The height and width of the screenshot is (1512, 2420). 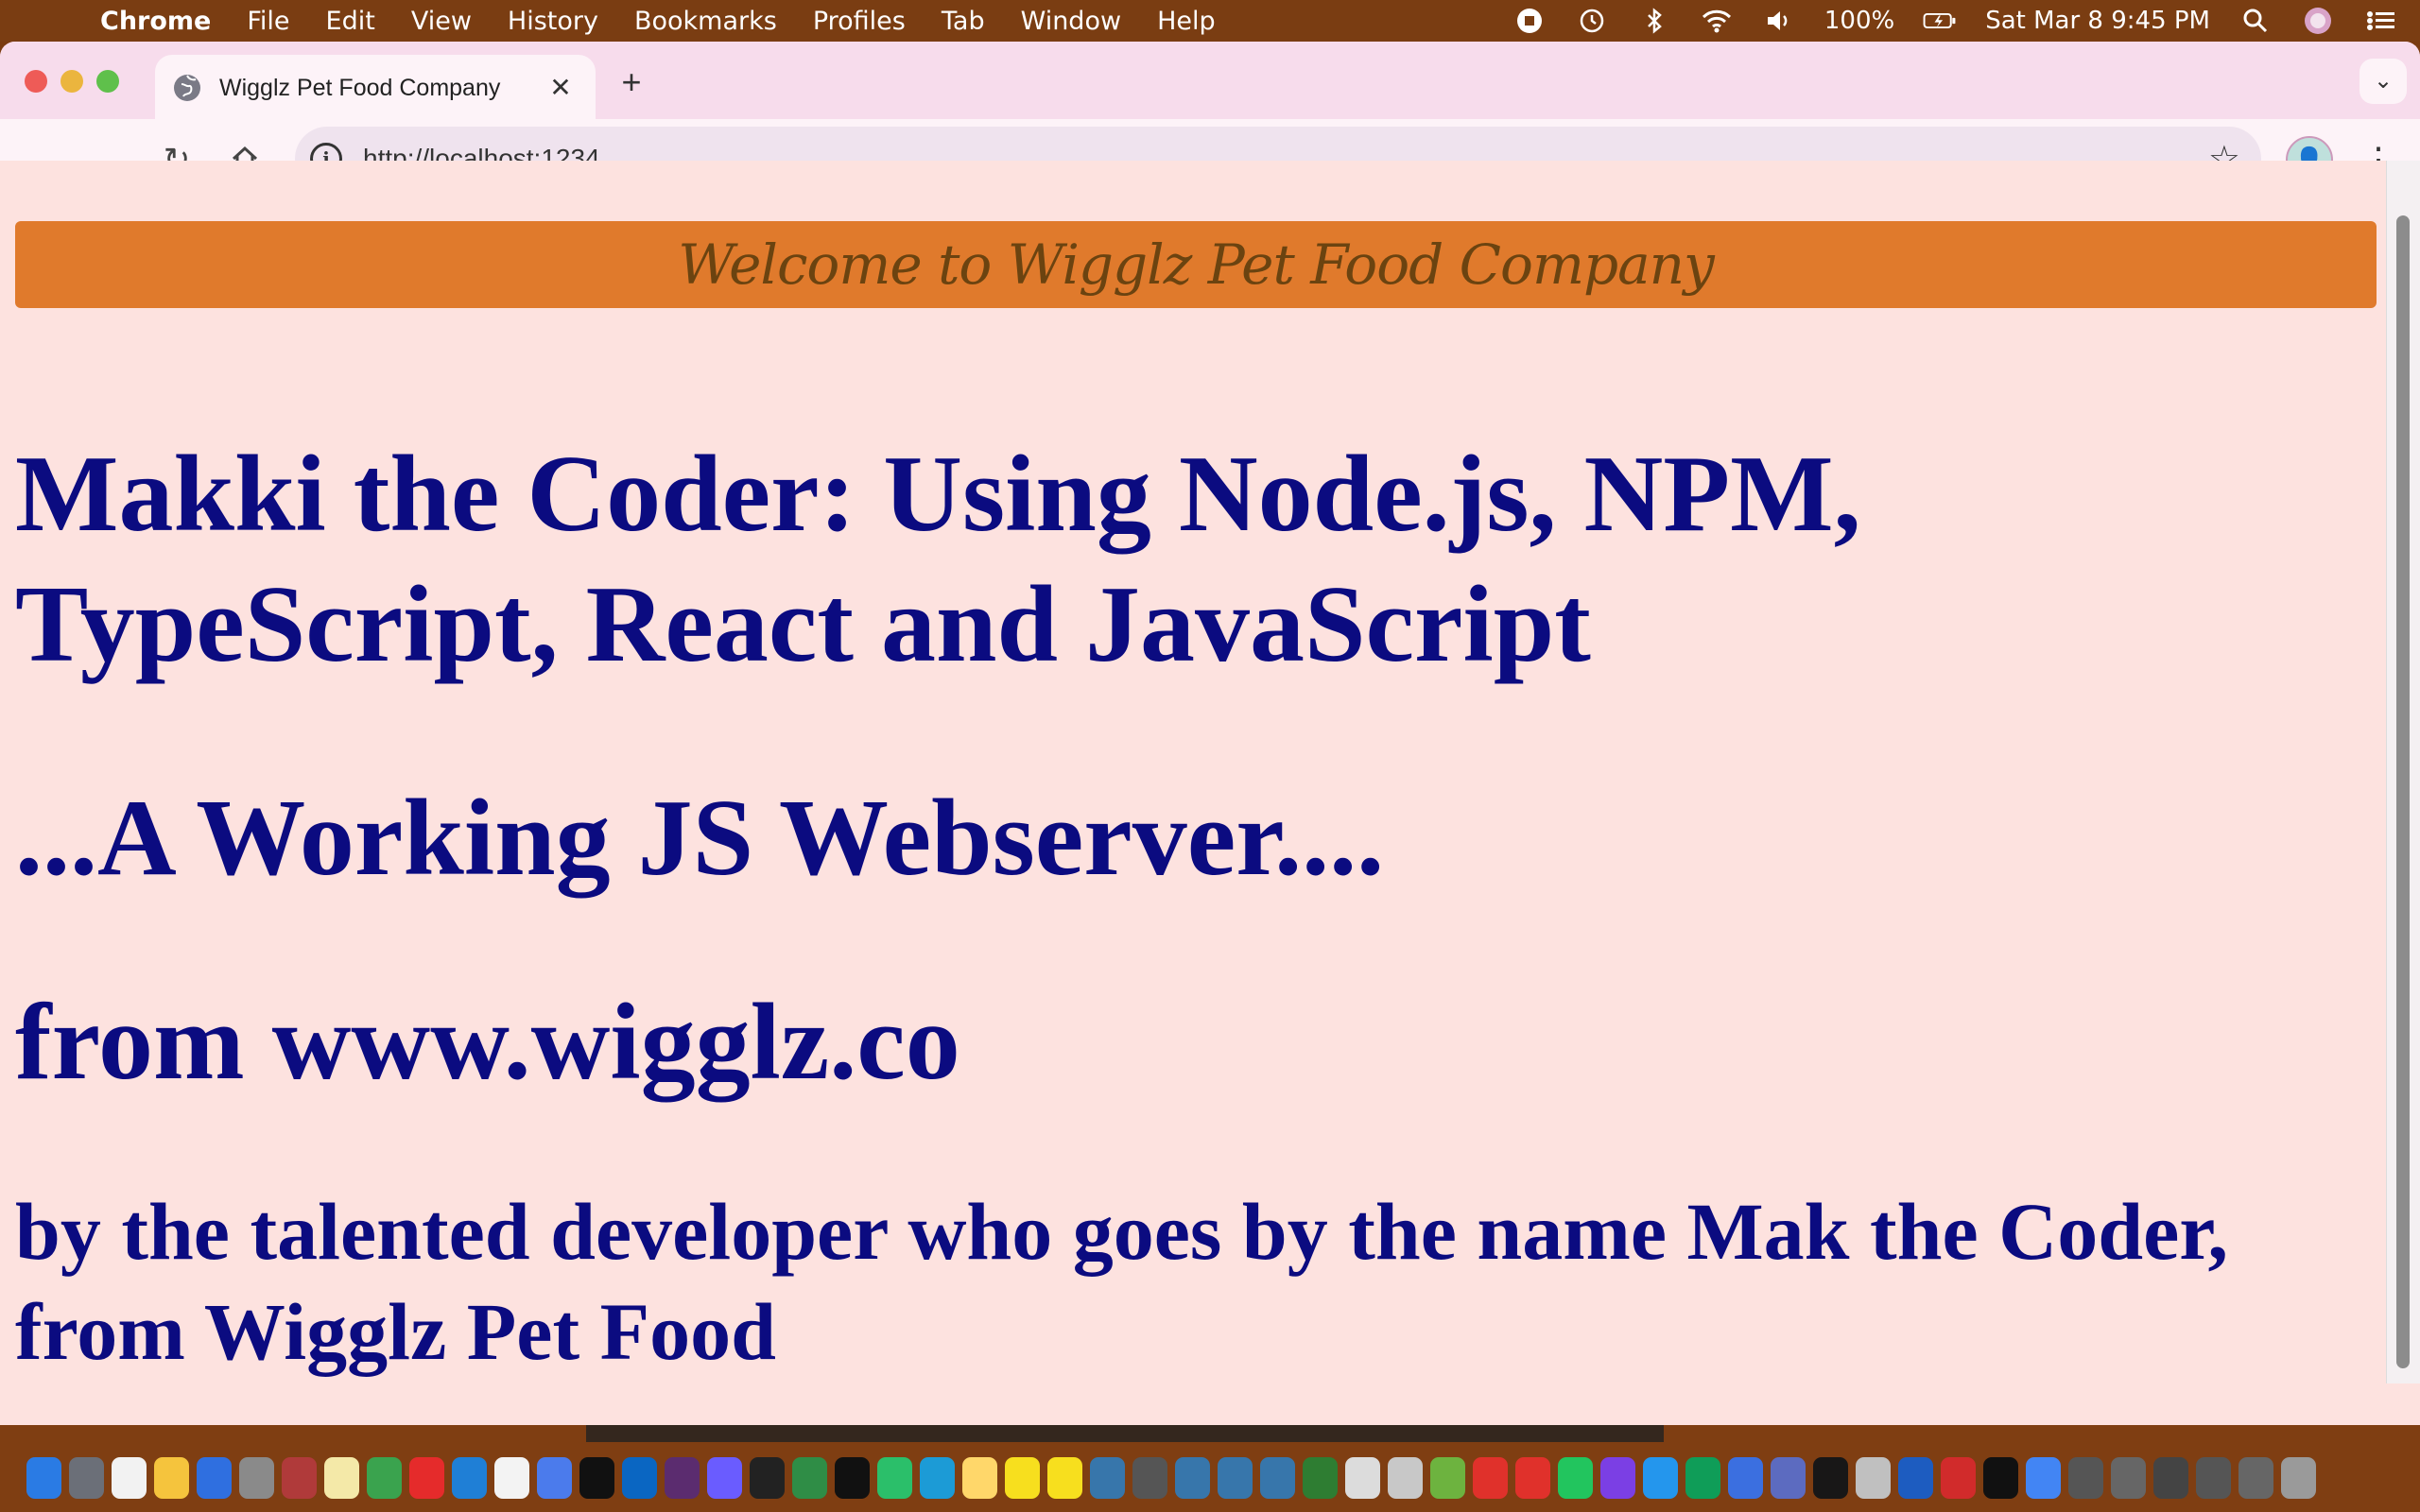 I want to click on control-center-icon, so click(x=2380, y=21).